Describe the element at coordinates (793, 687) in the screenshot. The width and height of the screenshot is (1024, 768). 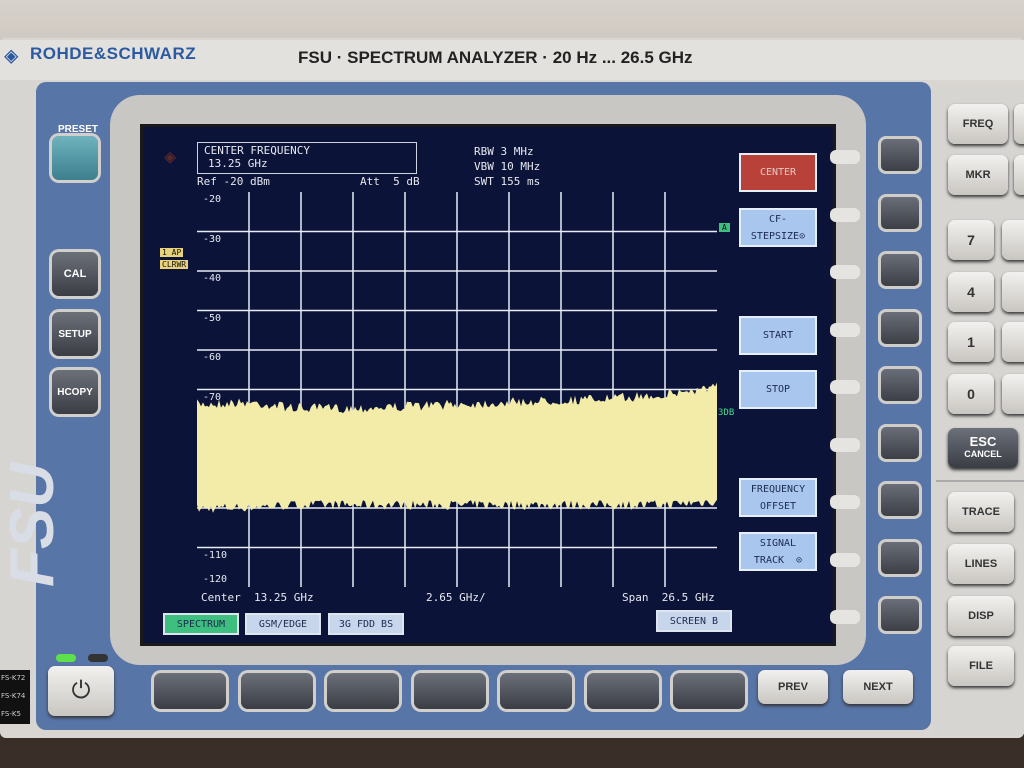
I see `prev-button: PREV` at that location.